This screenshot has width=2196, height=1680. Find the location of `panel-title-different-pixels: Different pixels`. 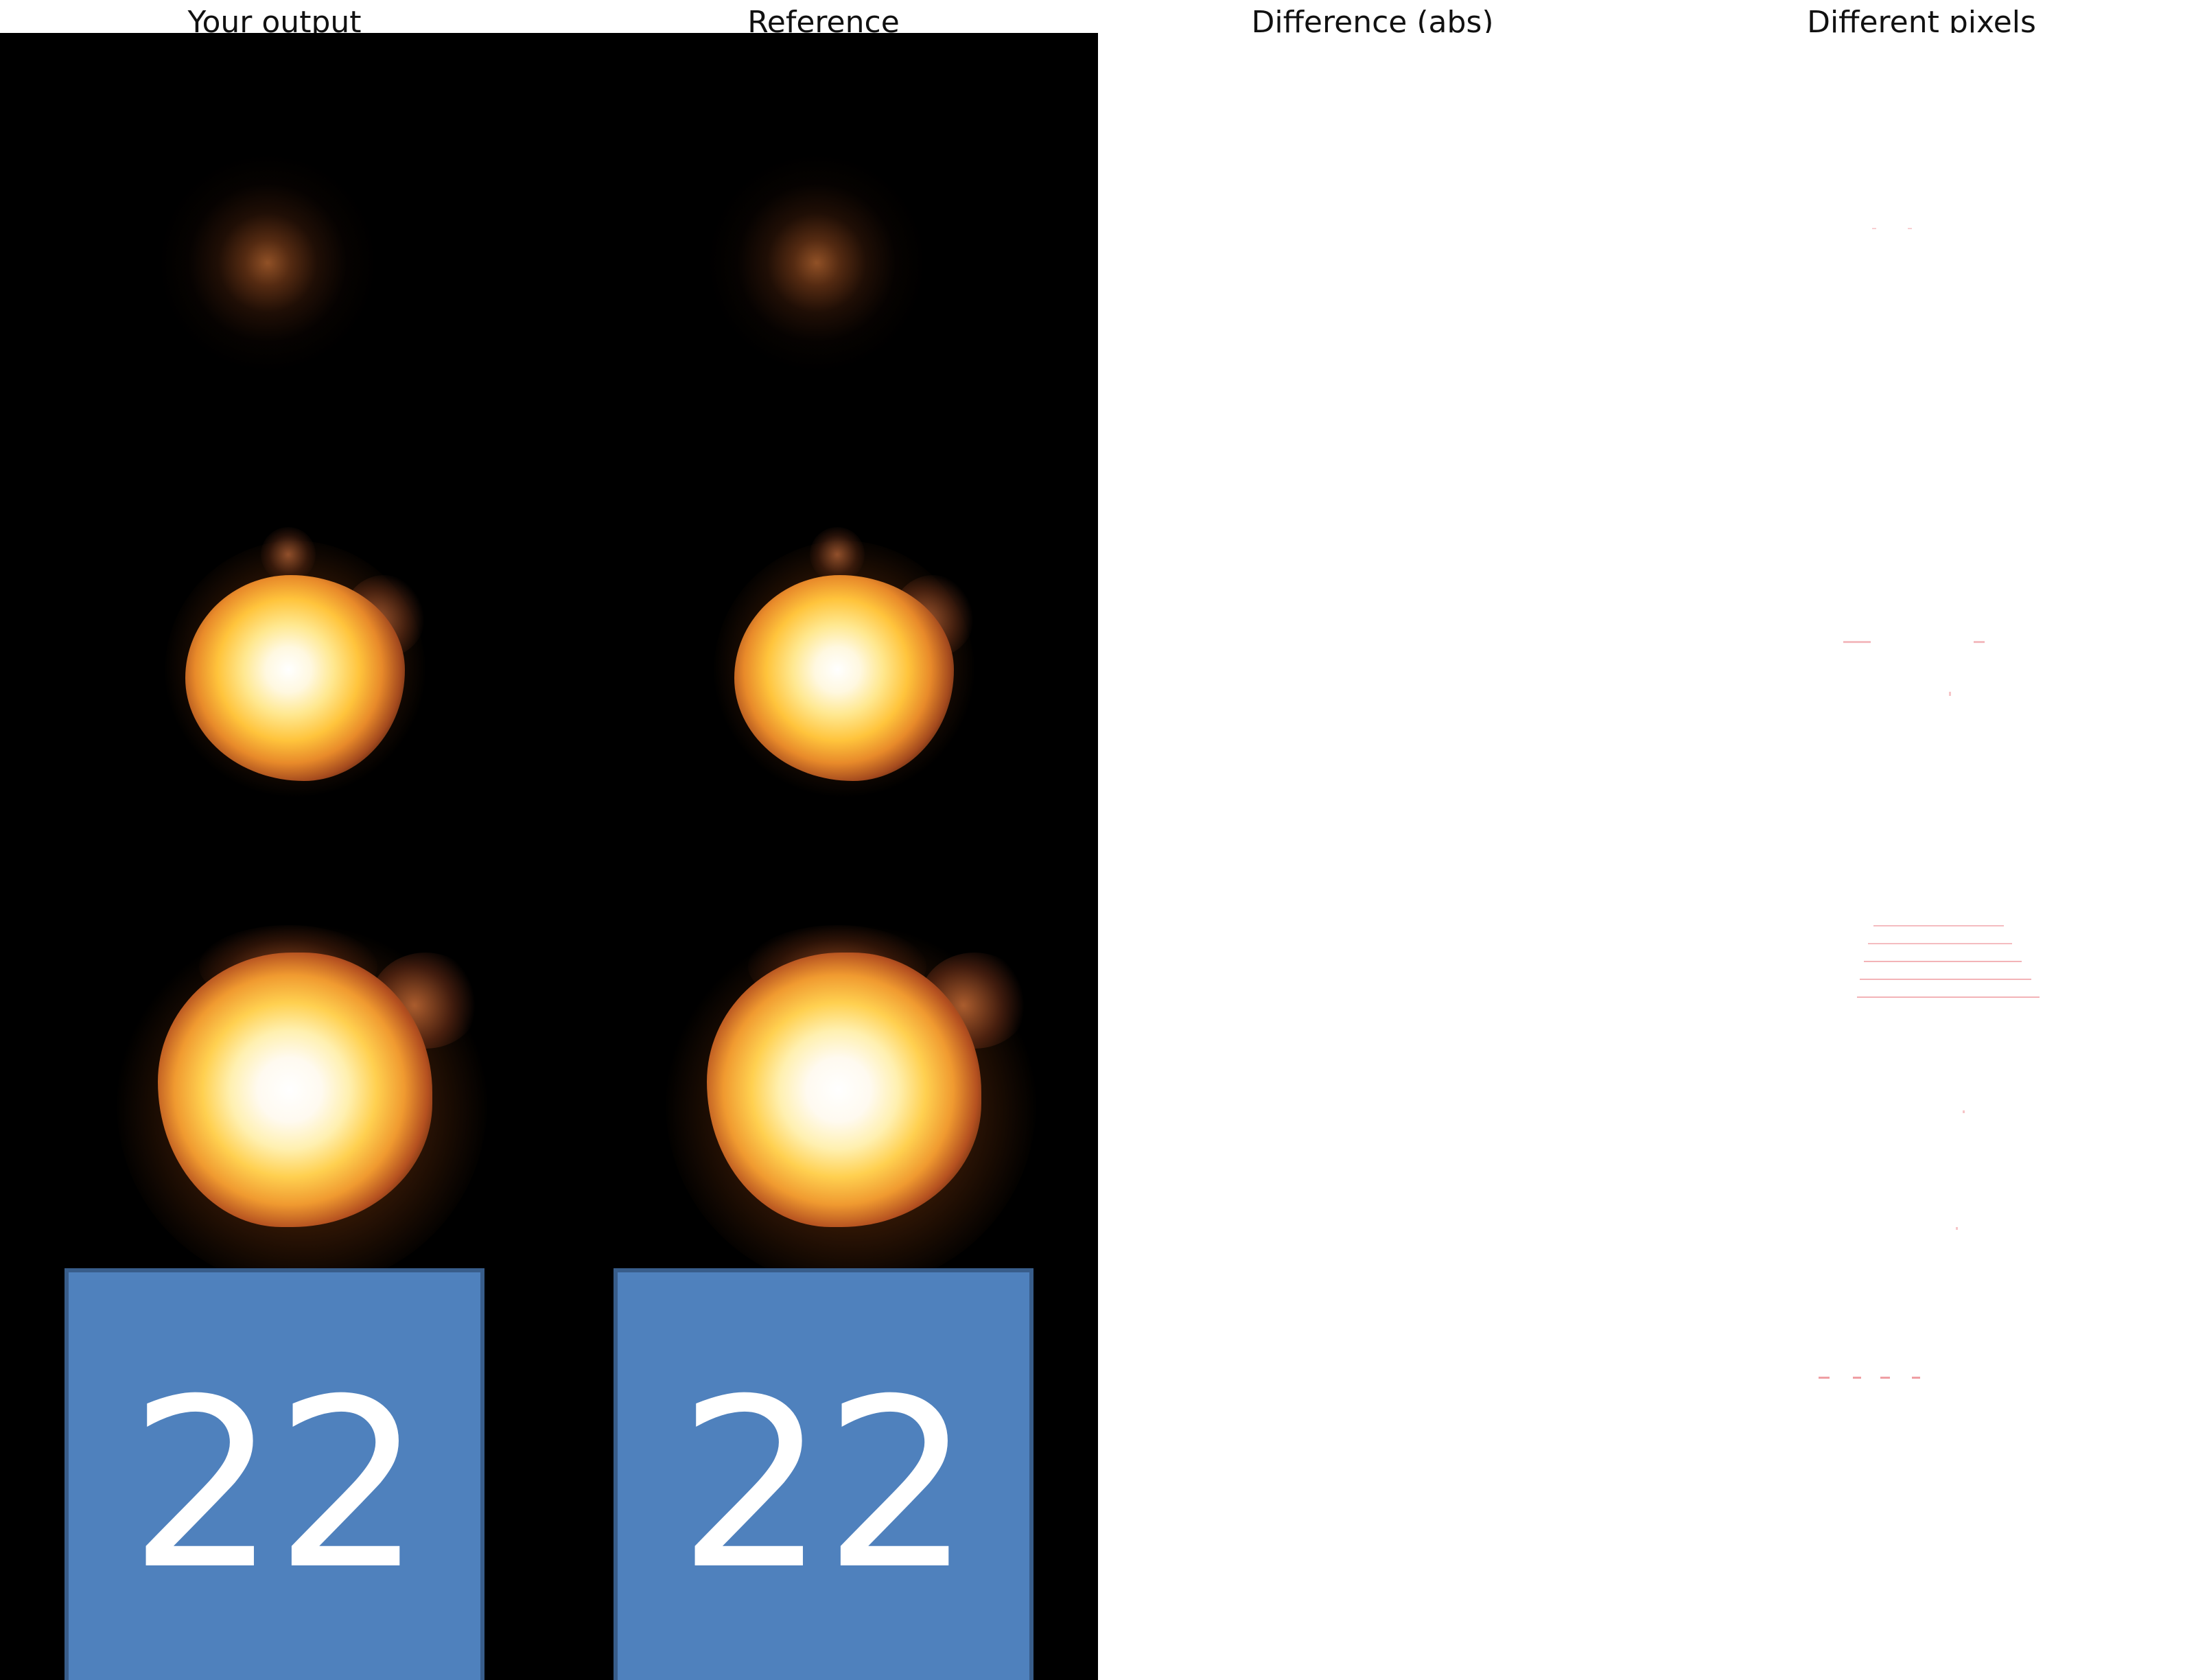

panel-title-different-pixels: Different pixels is located at coordinates (1921, 19).